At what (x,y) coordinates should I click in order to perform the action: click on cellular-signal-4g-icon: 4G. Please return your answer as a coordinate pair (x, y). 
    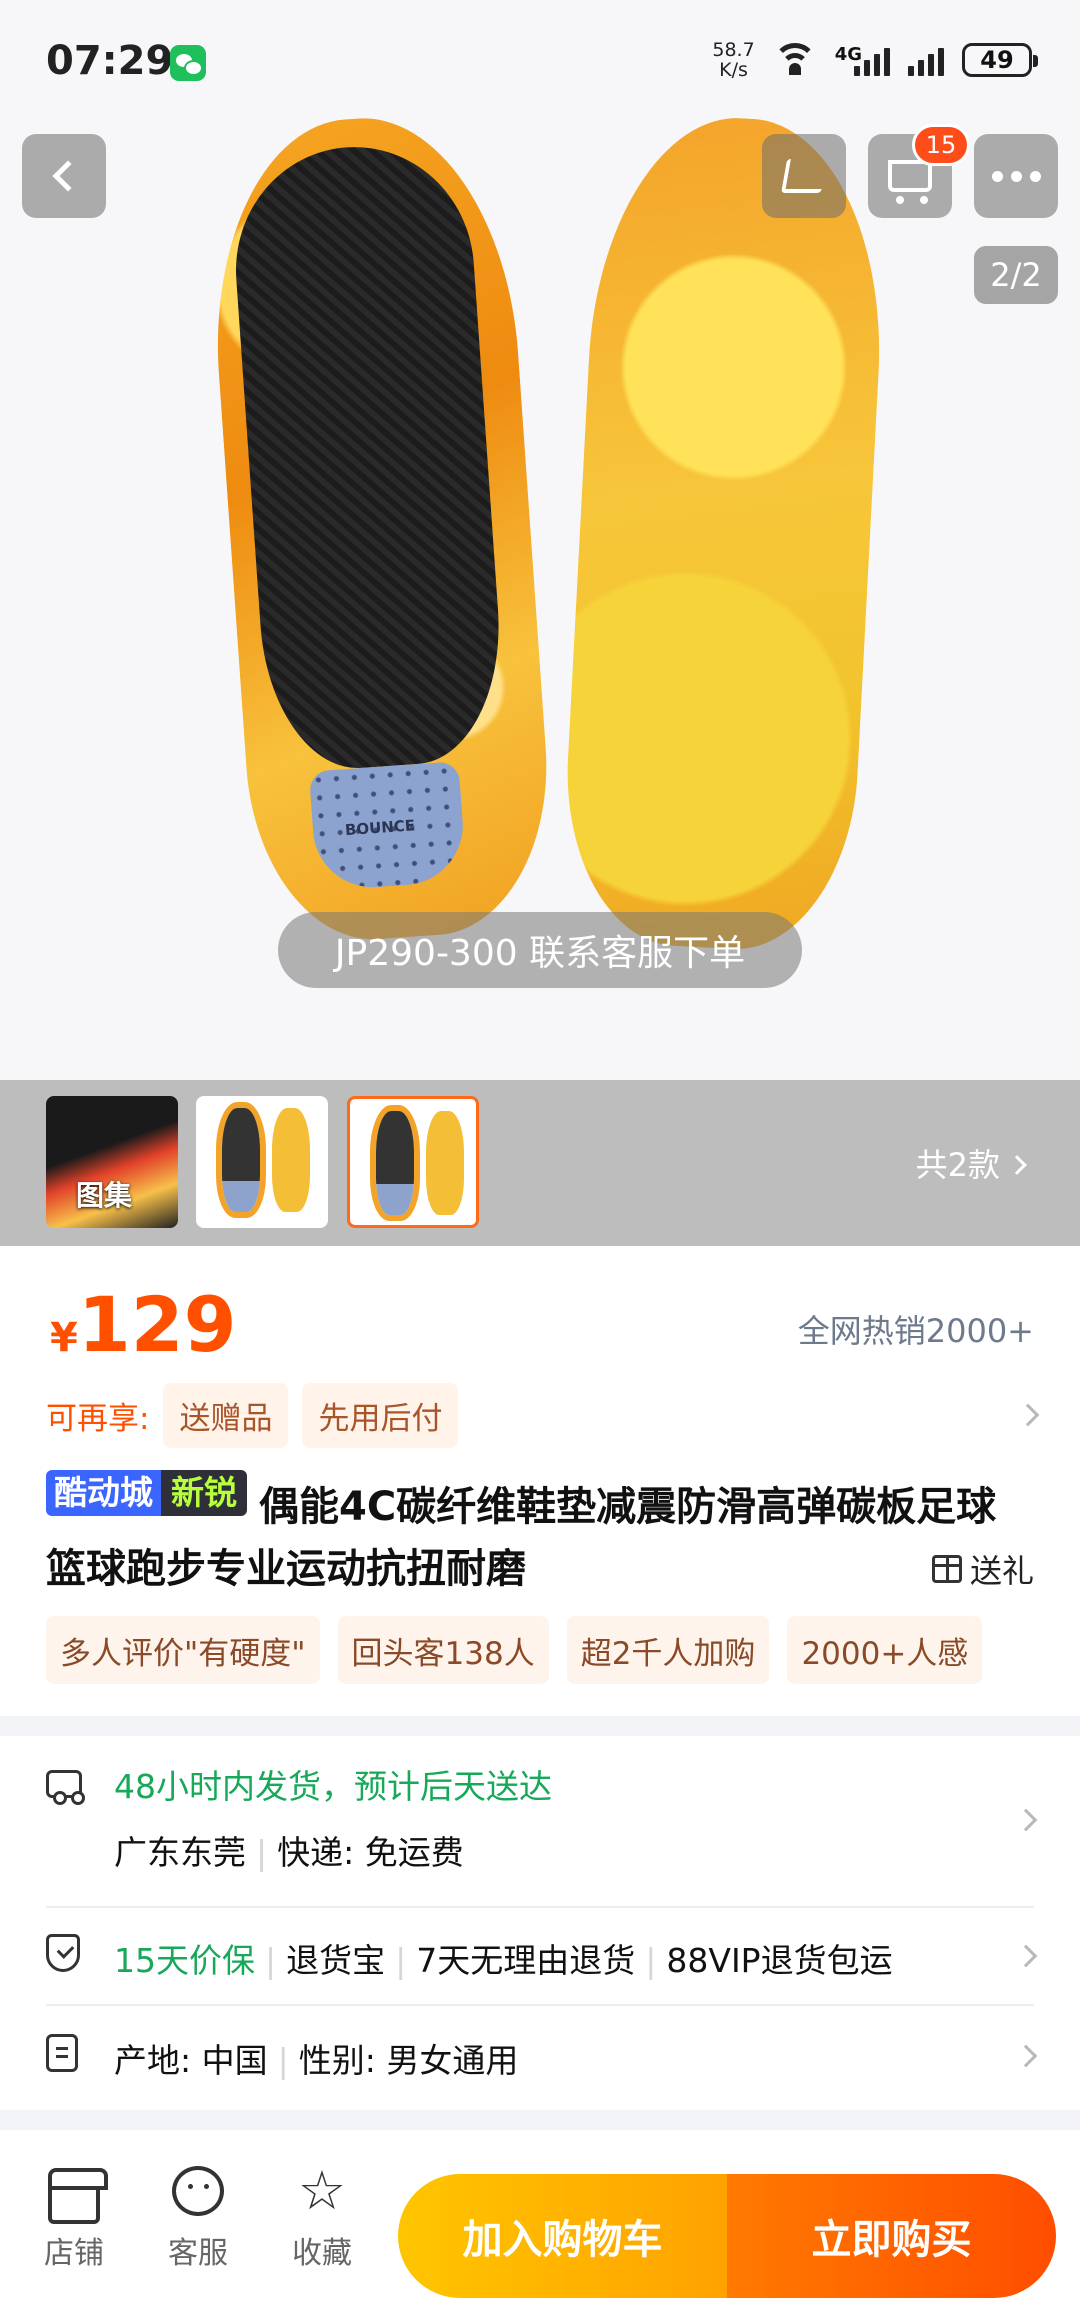
    Looking at the image, I should click on (862, 60).